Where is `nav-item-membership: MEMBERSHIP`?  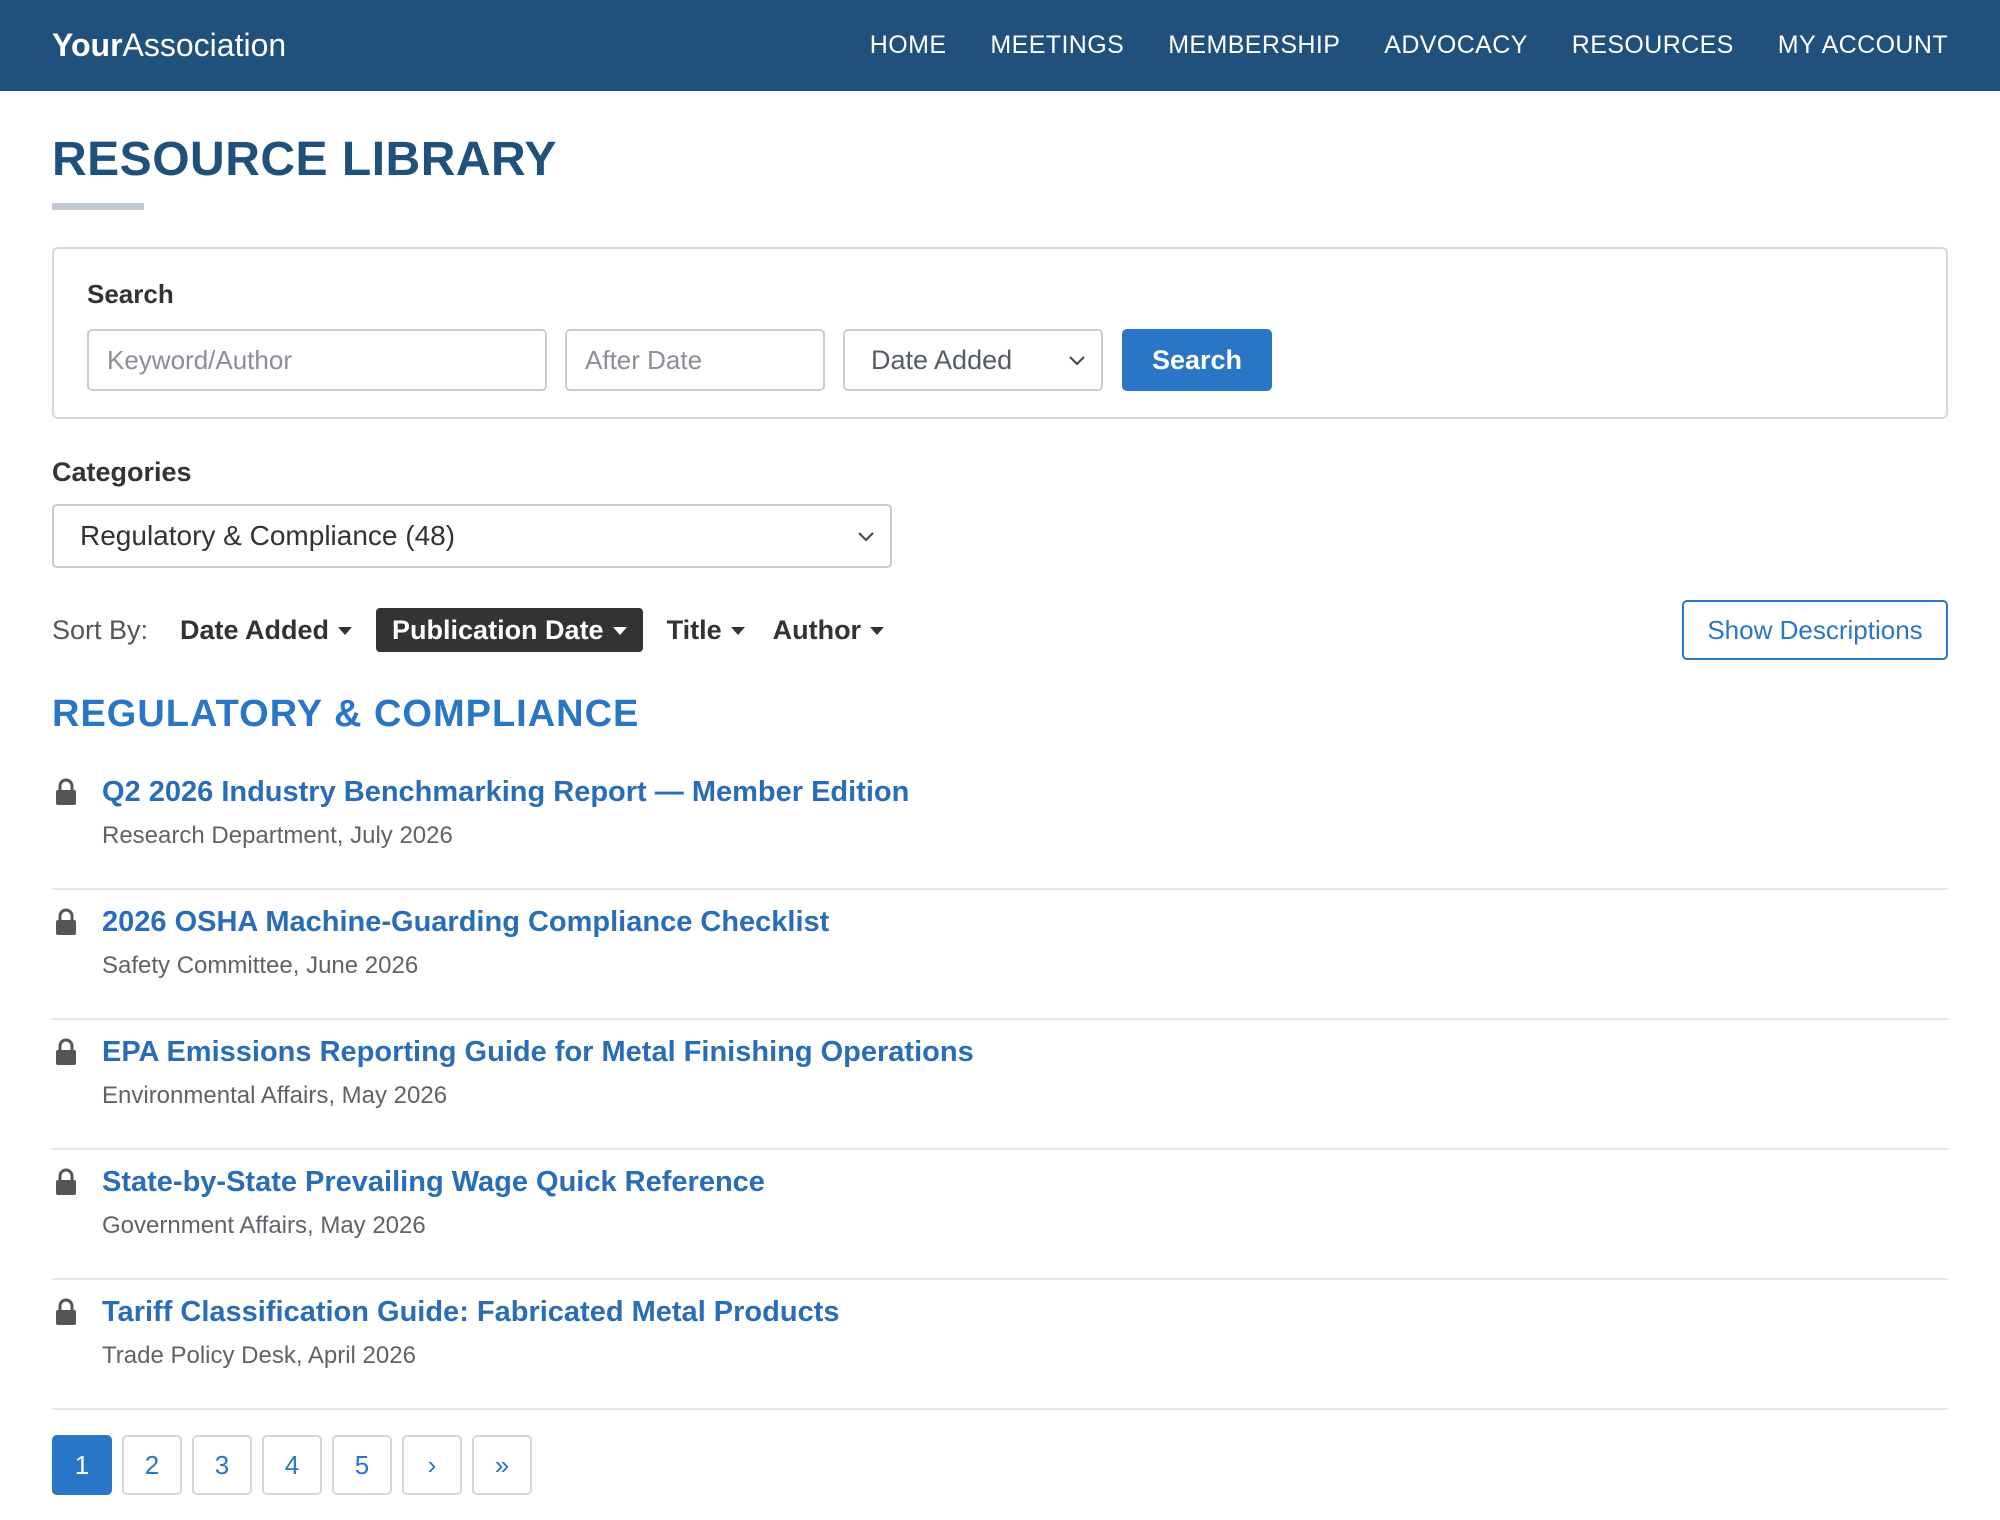 nav-item-membership: MEMBERSHIP is located at coordinates (1254, 45).